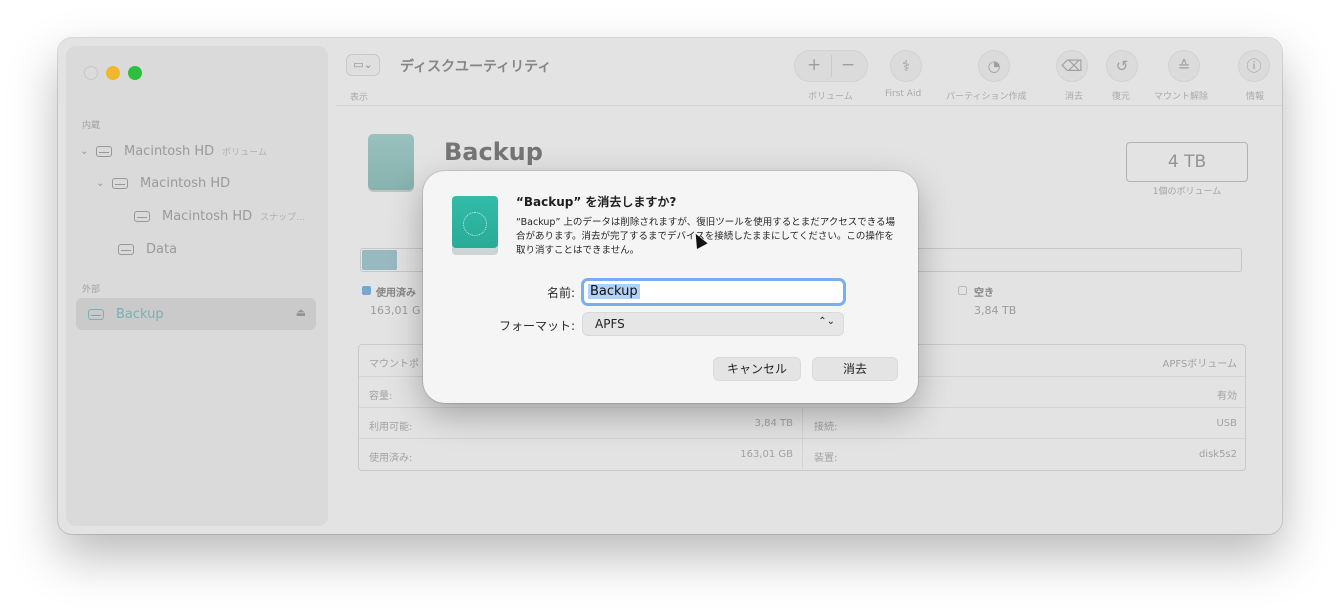 Image resolution: width=1340 pixels, height=611 pixels. Describe the element at coordinates (560, 293) in the screenshot. I see `name-field-label: 名前:` at that location.